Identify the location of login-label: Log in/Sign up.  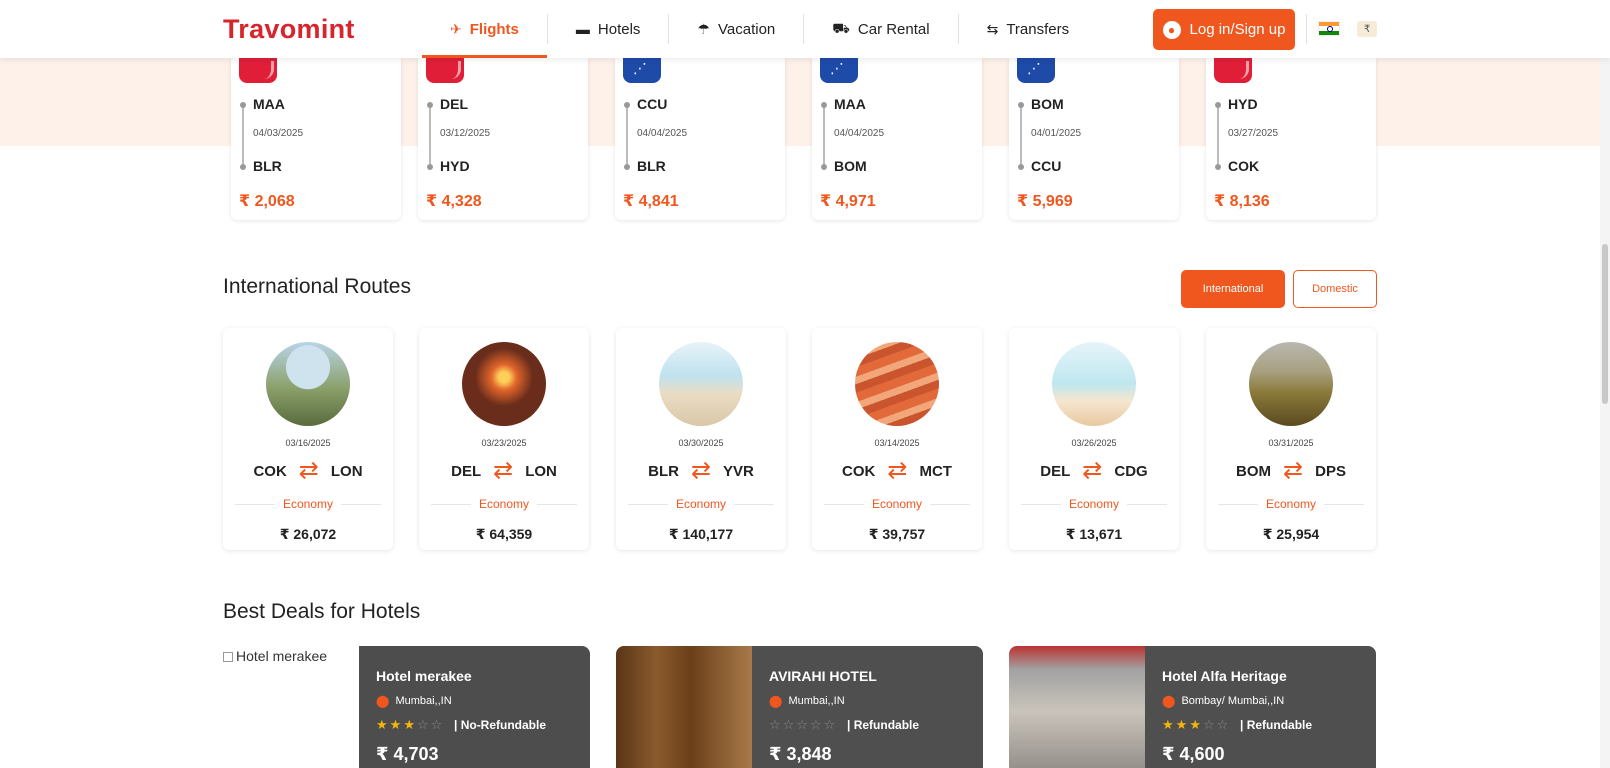
(1237, 29).